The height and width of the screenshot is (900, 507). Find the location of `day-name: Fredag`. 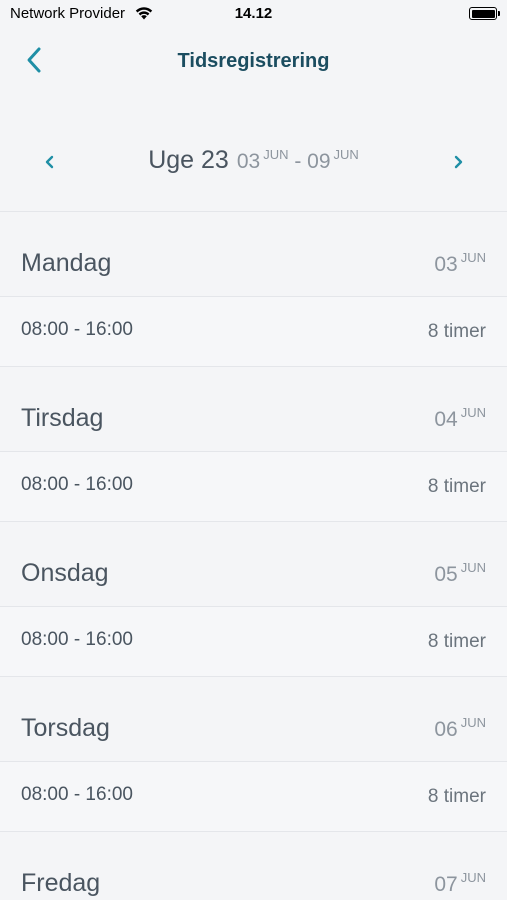

day-name: Fredag is located at coordinates (61, 883).